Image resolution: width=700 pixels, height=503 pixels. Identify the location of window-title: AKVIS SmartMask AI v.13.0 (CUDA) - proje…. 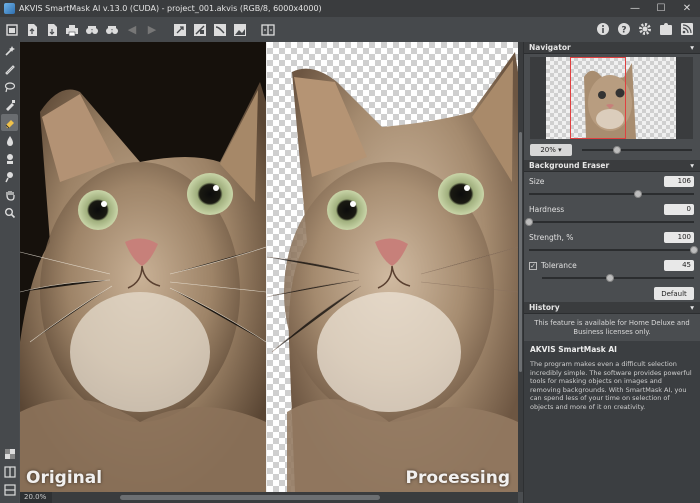
(170, 8).